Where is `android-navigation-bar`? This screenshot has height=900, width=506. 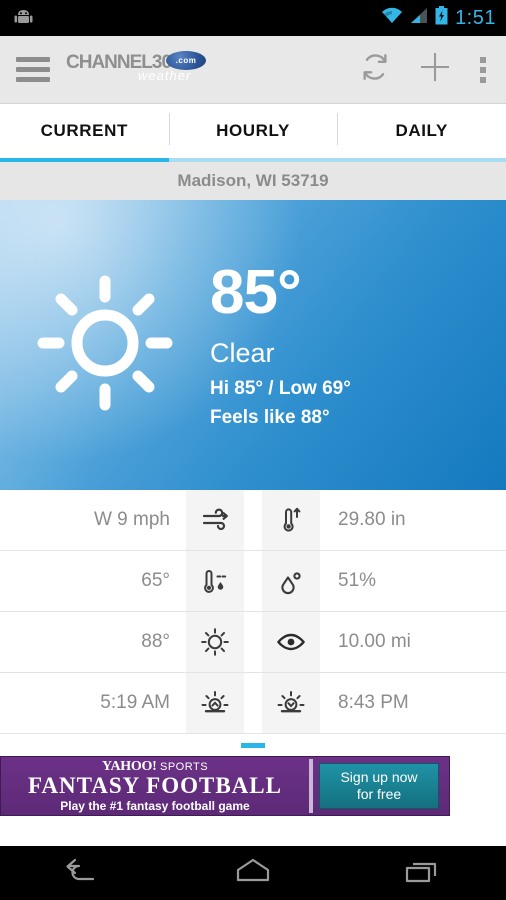
android-navigation-bar is located at coordinates (253, 873).